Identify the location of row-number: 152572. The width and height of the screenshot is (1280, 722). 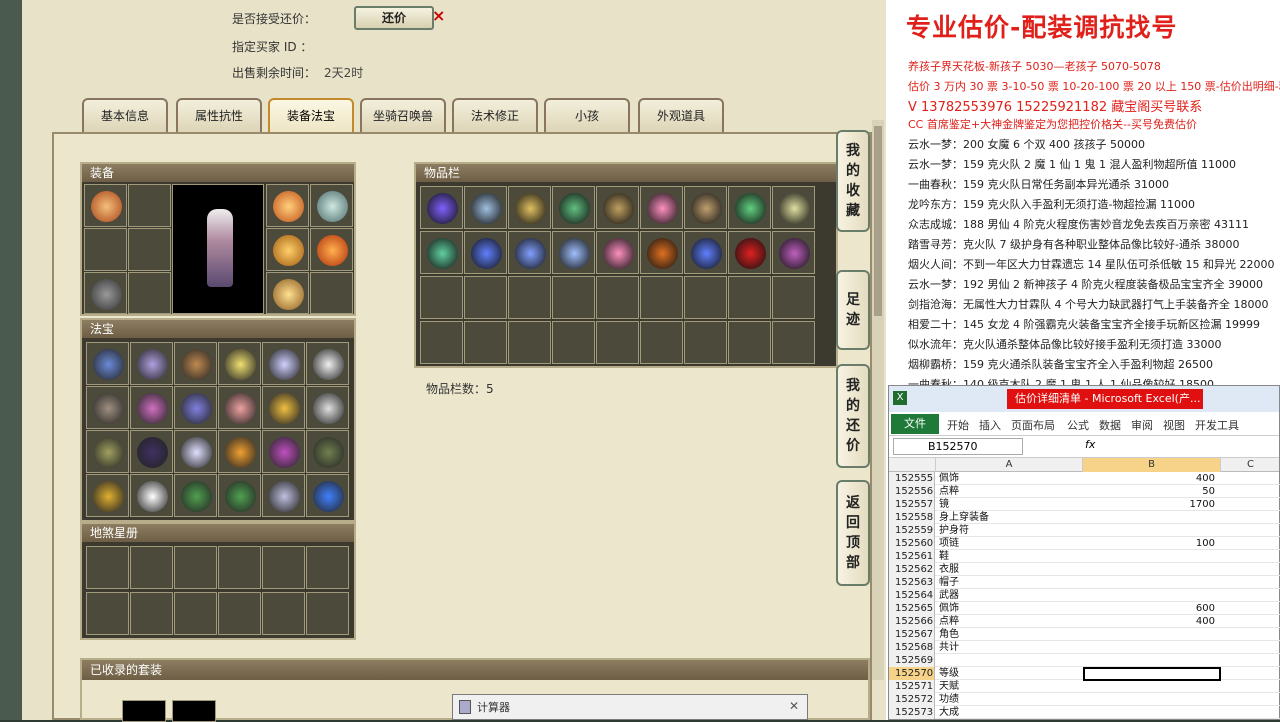
(912, 699).